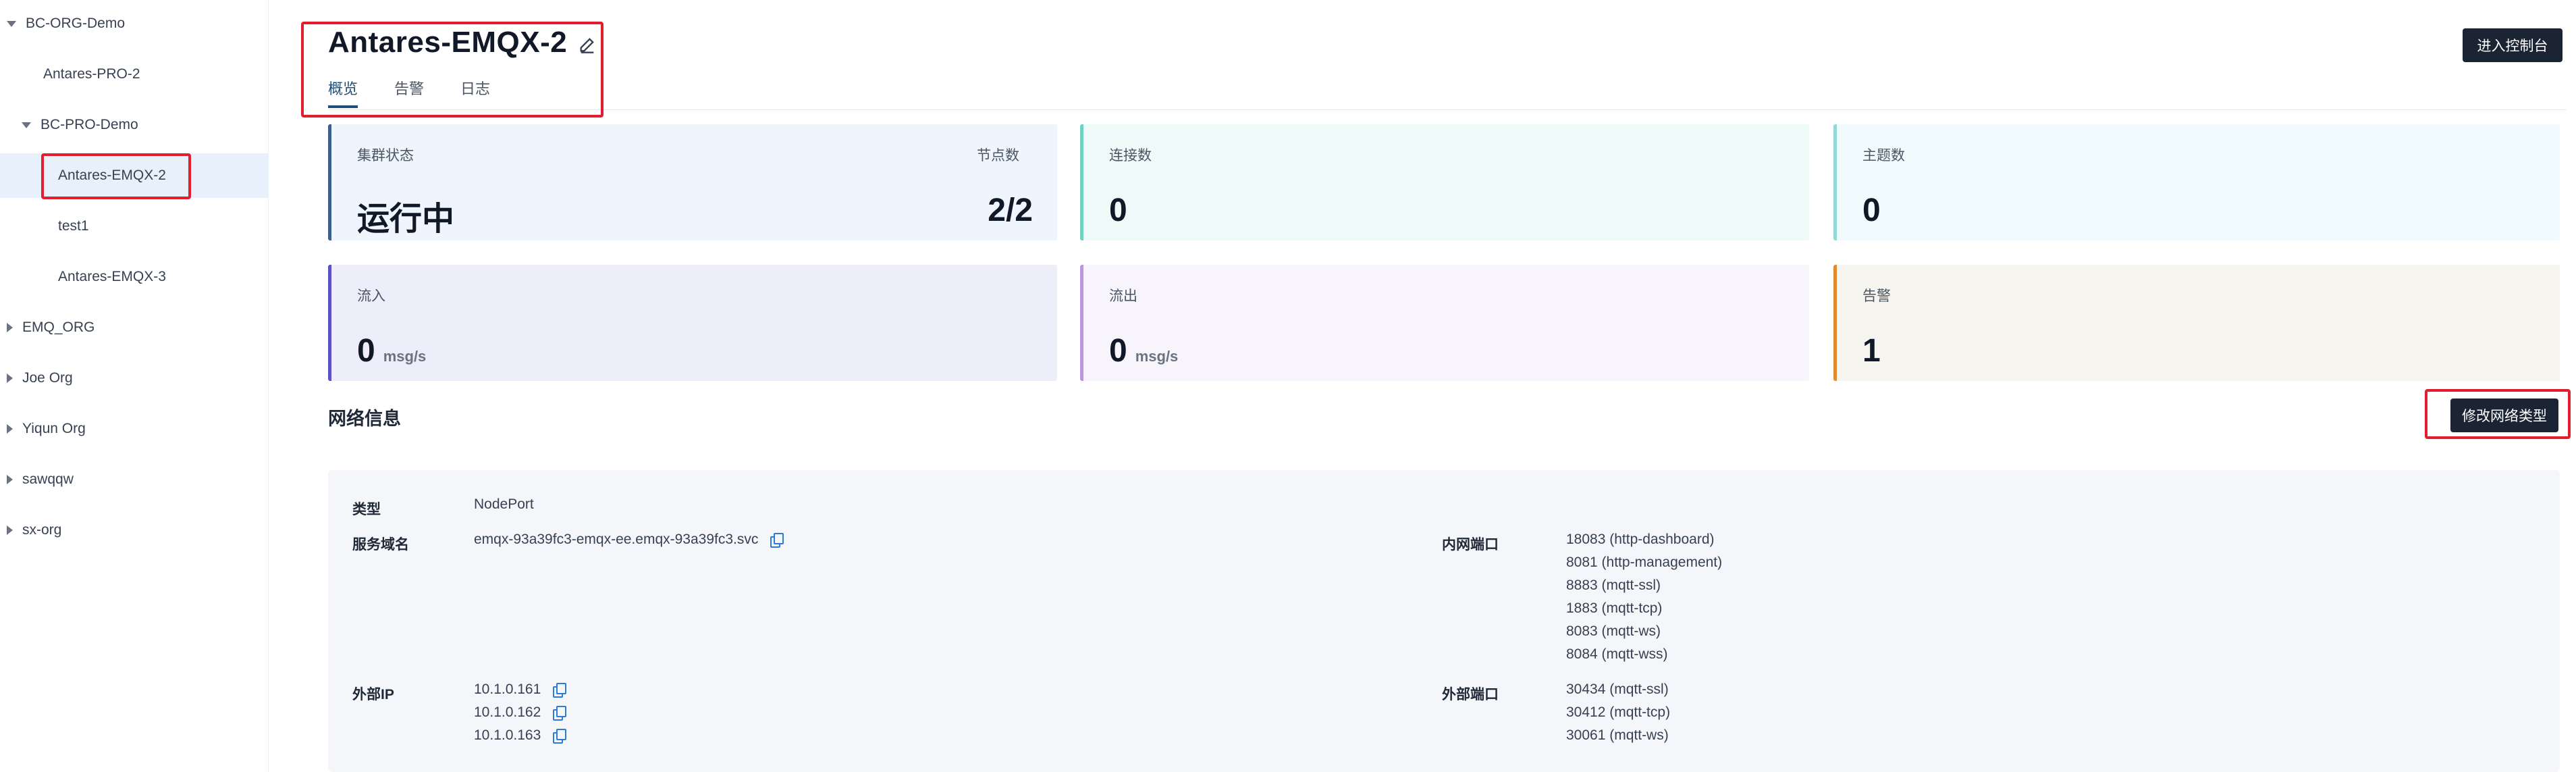  I want to click on tree-item-yiqun-org: Yiqun Org, so click(134, 429).